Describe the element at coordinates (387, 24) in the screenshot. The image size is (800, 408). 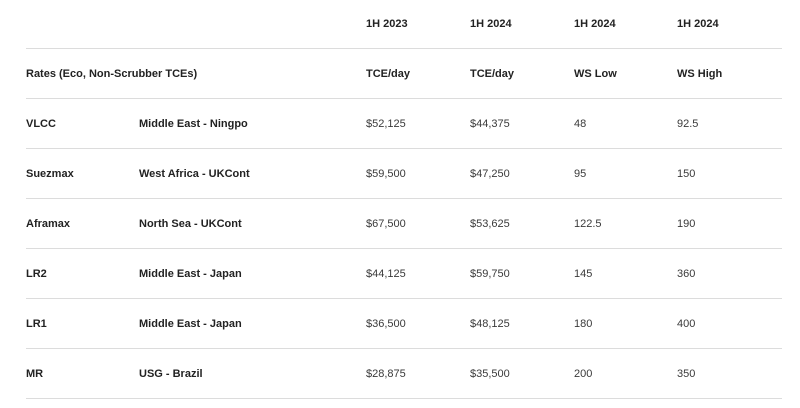
I see `period-header: 1H 2023` at that location.